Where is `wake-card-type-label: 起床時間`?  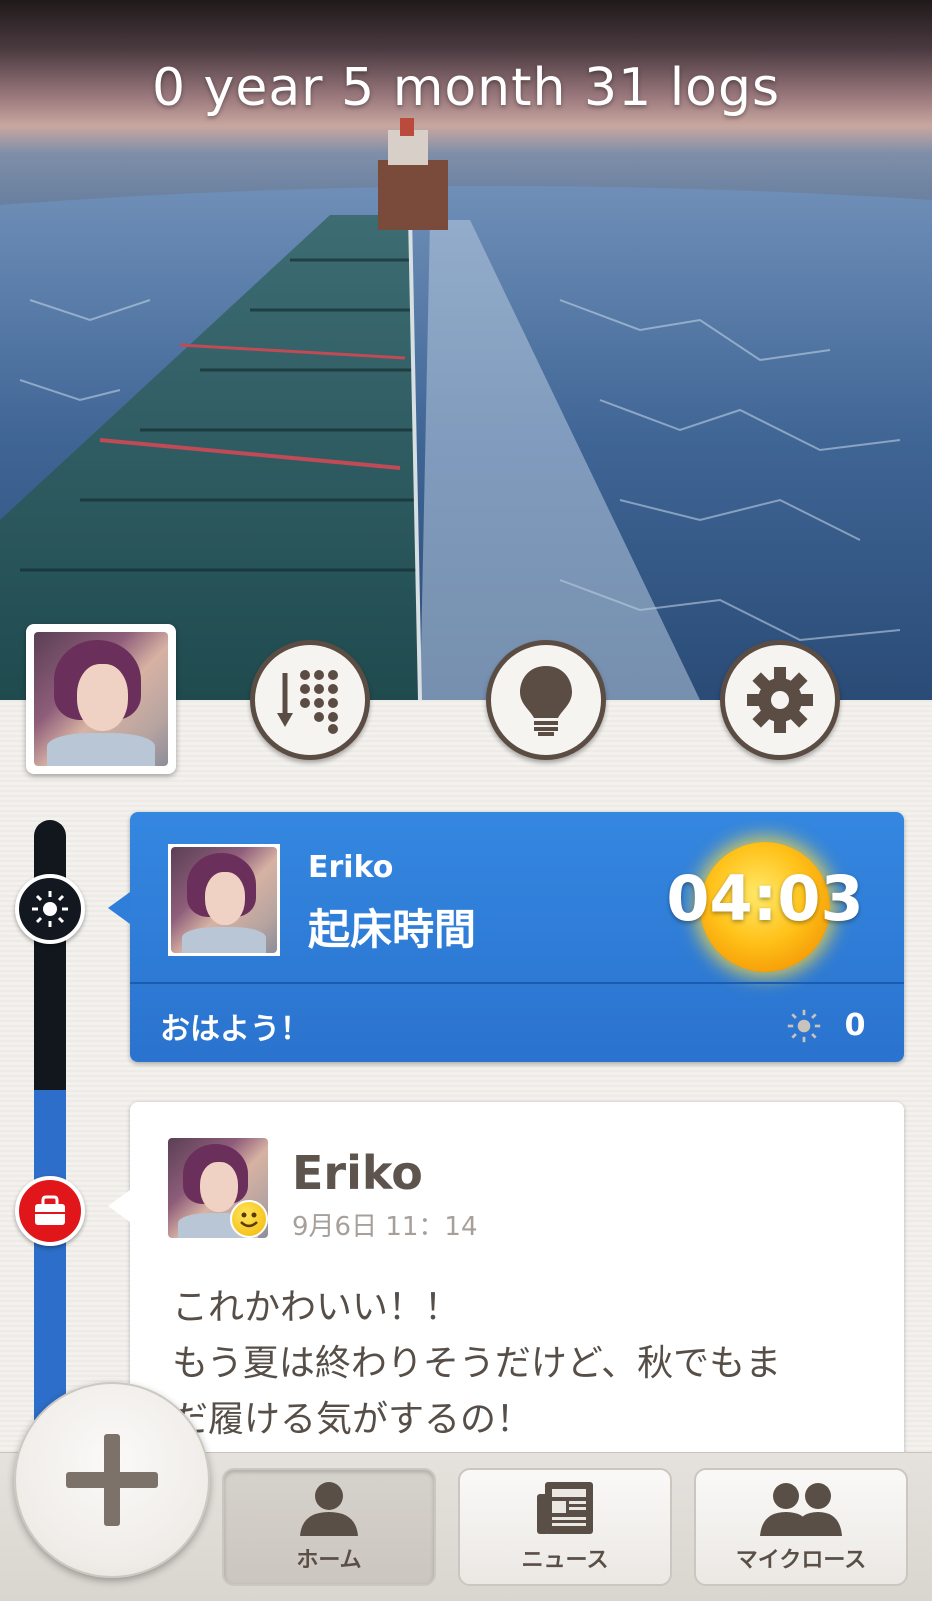 wake-card-type-label: 起床時間 is located at coordinates (392, 929).